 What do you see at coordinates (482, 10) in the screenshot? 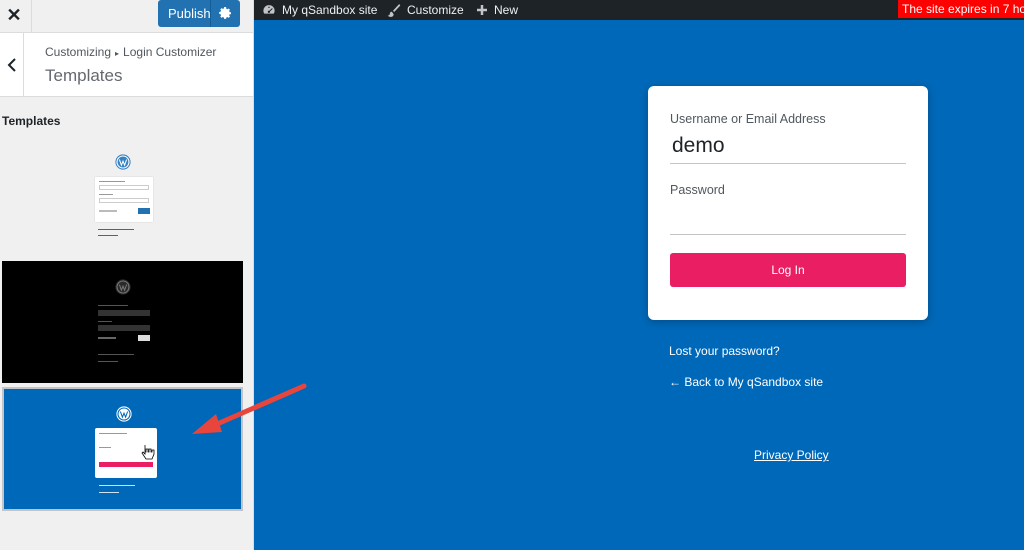
I see `plus-icon` at bounding box center [482, 10].